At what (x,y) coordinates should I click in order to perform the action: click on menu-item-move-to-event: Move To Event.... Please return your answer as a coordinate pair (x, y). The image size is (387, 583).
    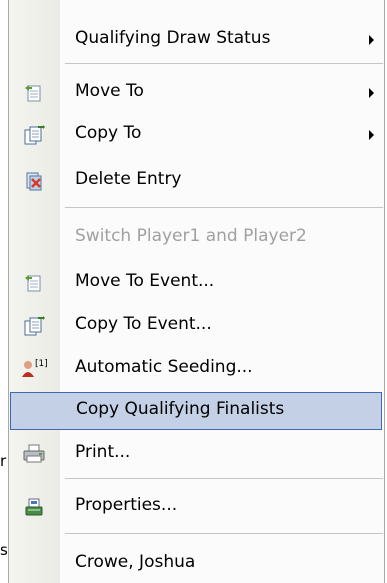
    Looking at the image, I should click on (196, 282).